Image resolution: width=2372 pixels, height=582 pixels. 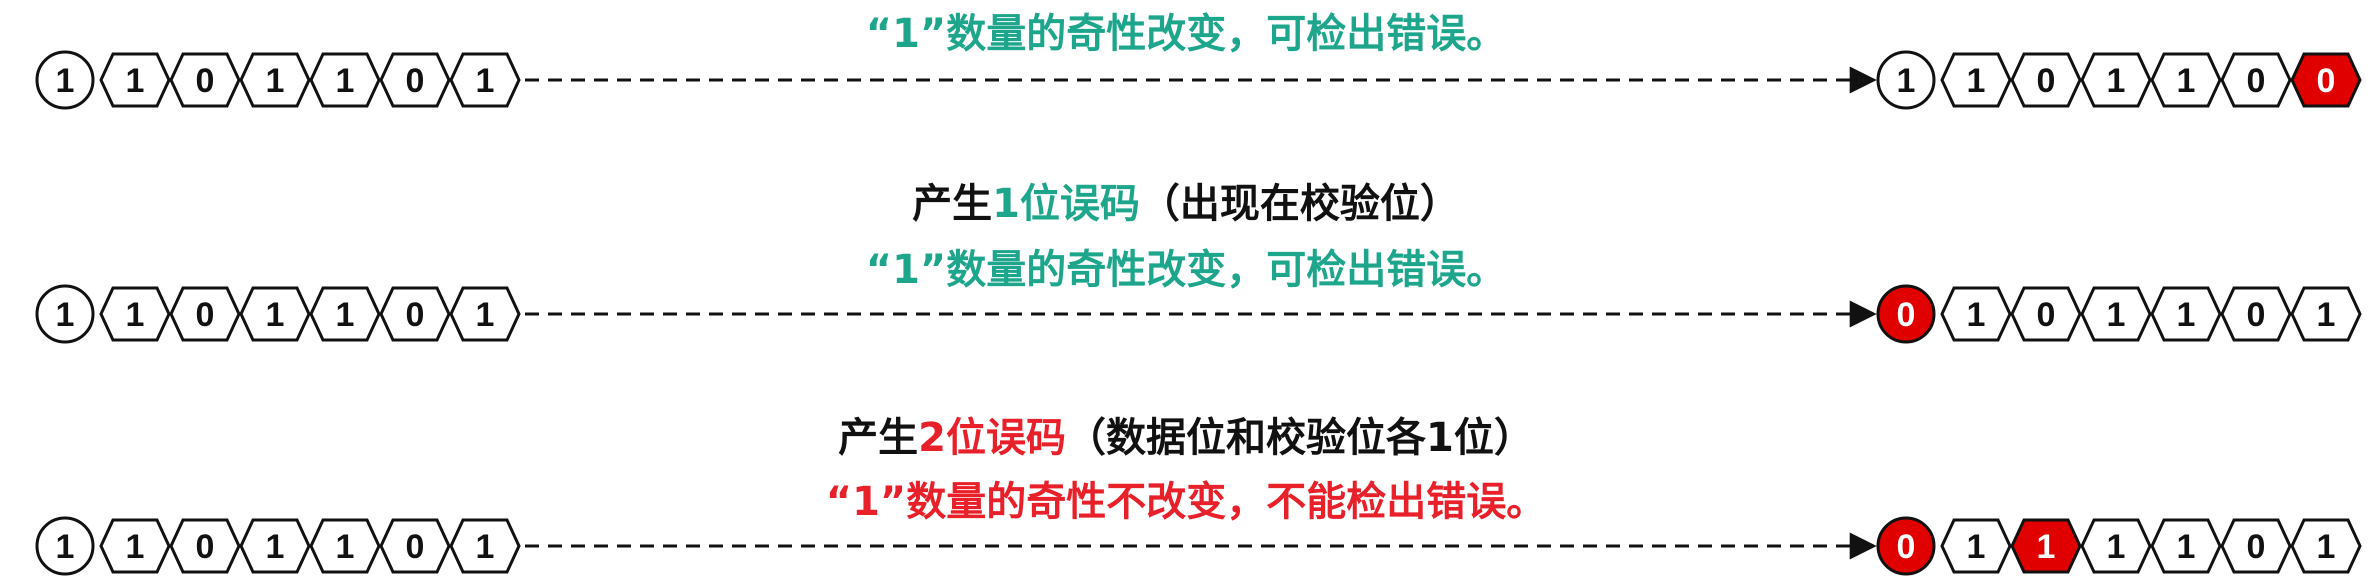 I want to click on row3-sent-bit-0-label: 1, so click(x=65, y=547).